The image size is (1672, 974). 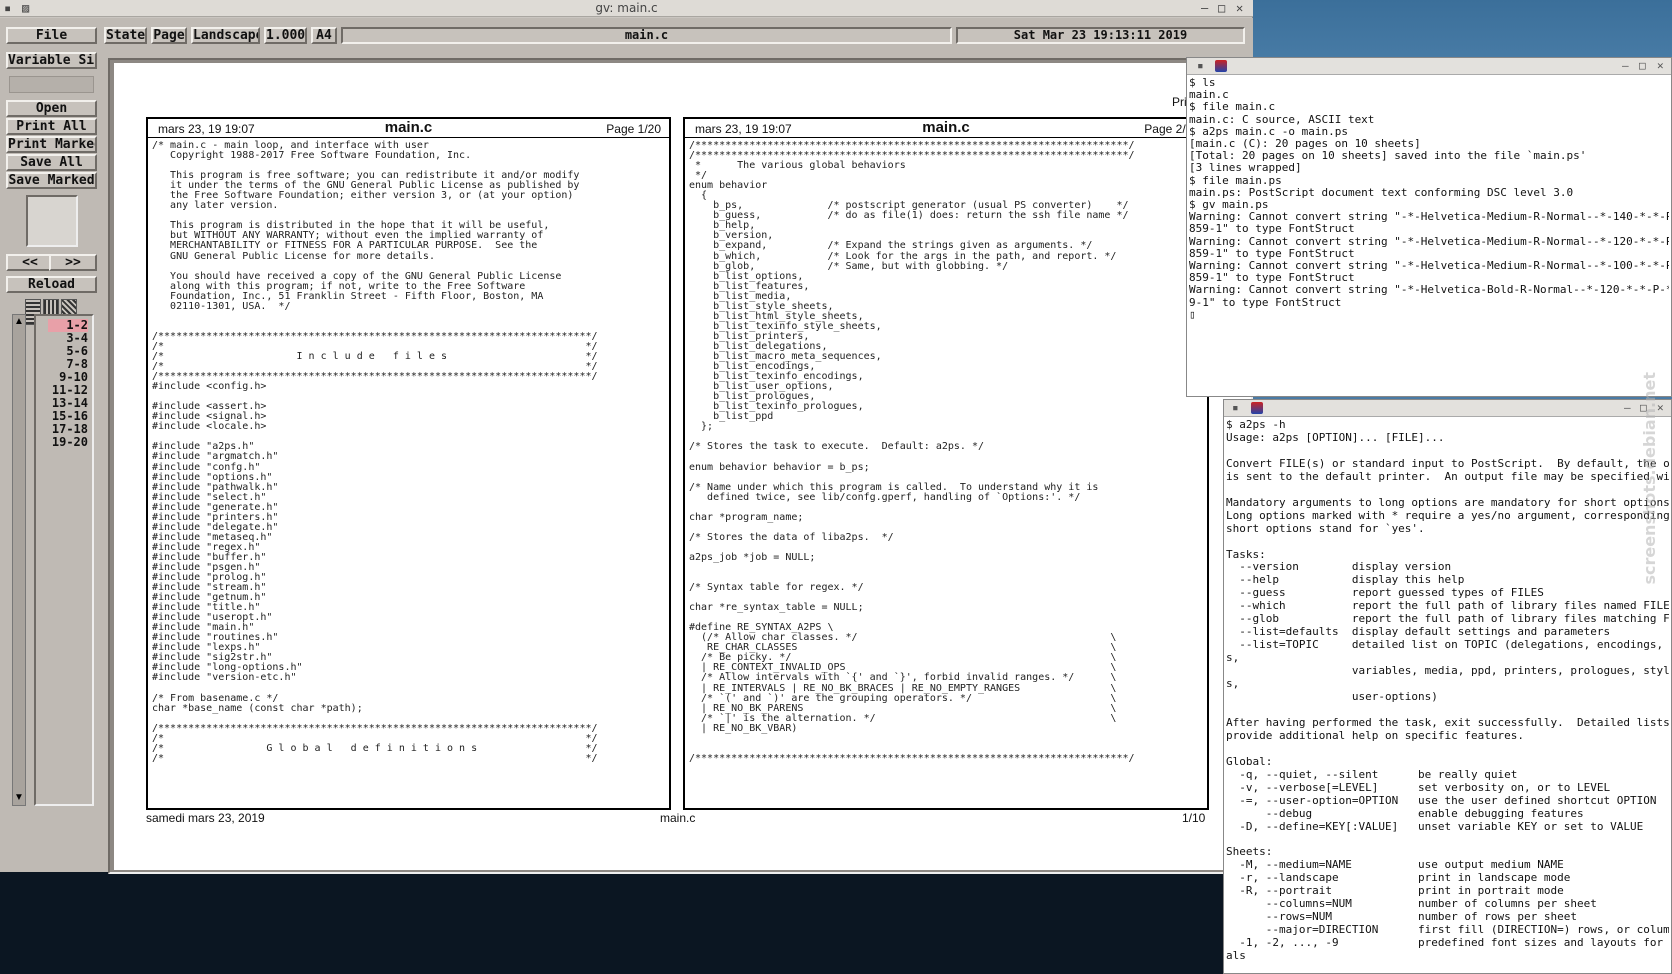 I want to click on orientation-button: Landscape, so click(x=225, y=35).